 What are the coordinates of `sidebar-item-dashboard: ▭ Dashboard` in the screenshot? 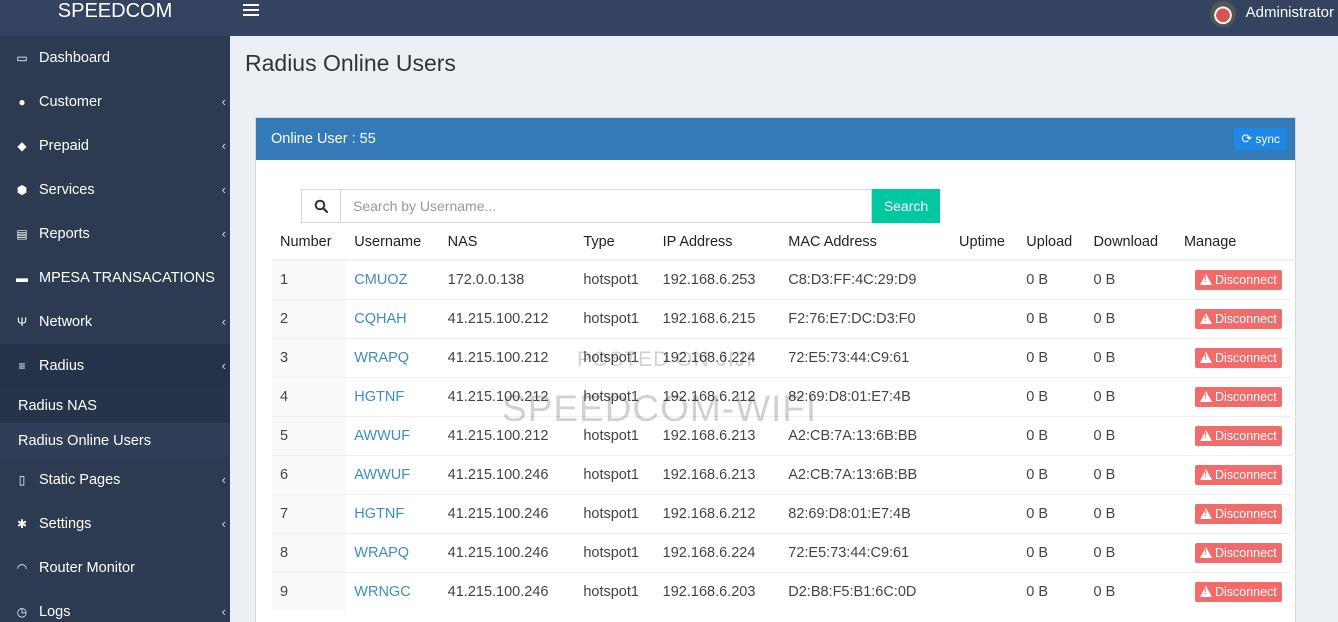 It's located at (115, 58).